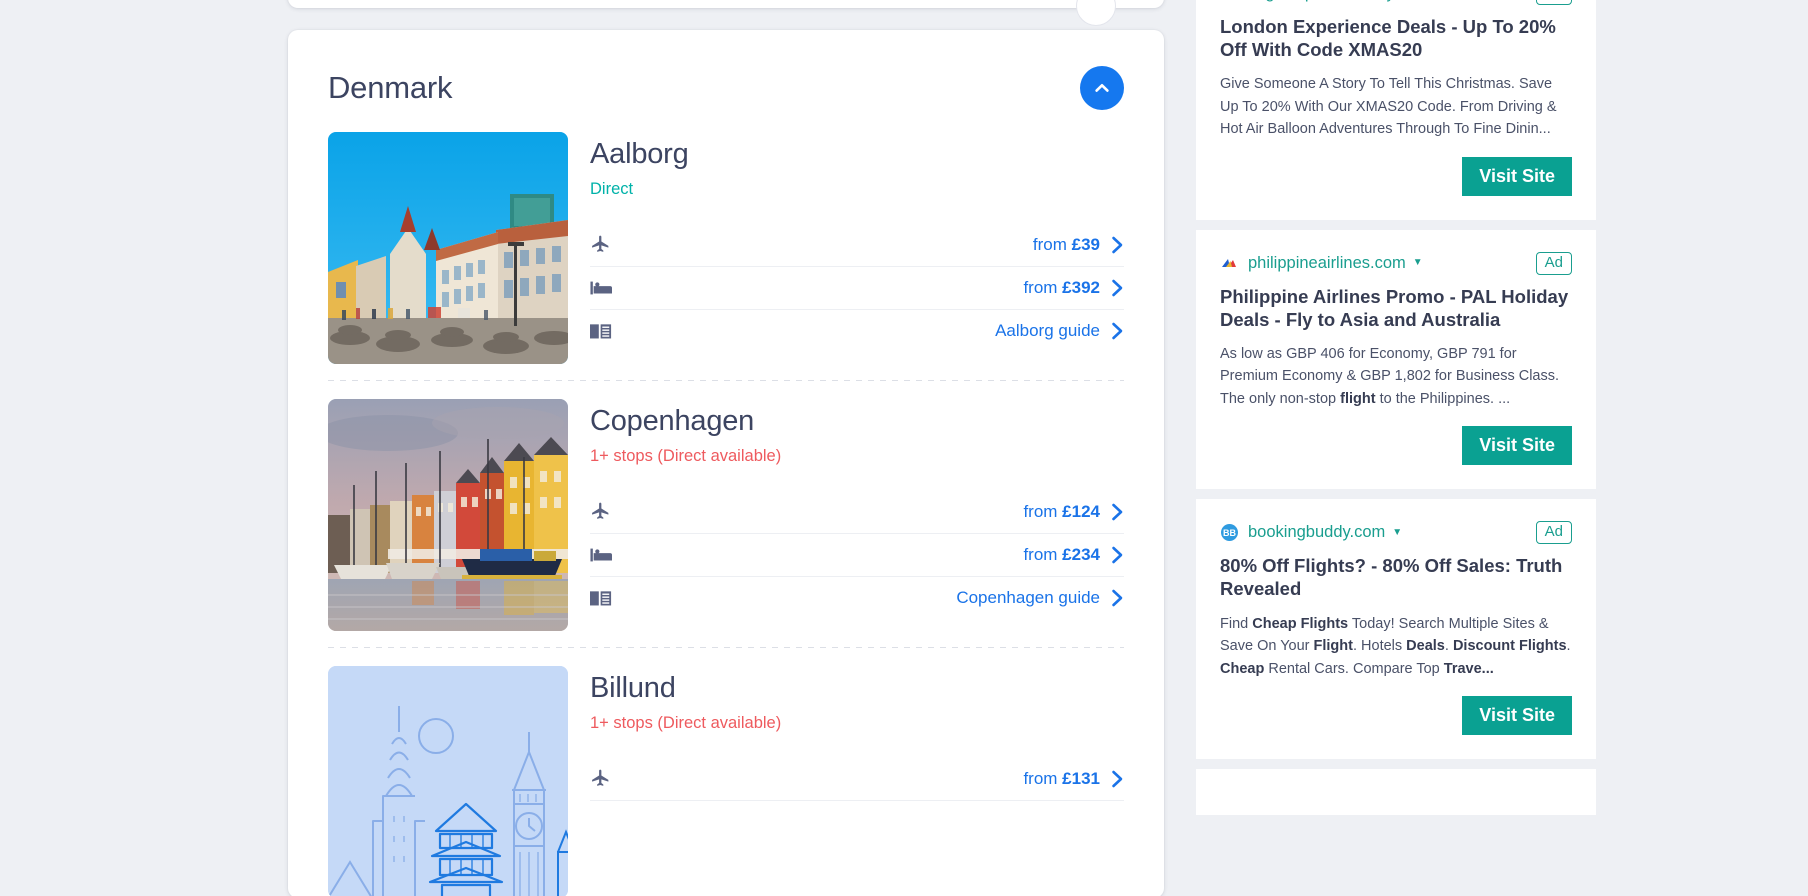 This screenshot has width=1808, height=896. What do you see at coordinates (857, 597) in the screenshot?
I see `offer-row-guide: Copenhagen guide` at bounding box center [857, 597].